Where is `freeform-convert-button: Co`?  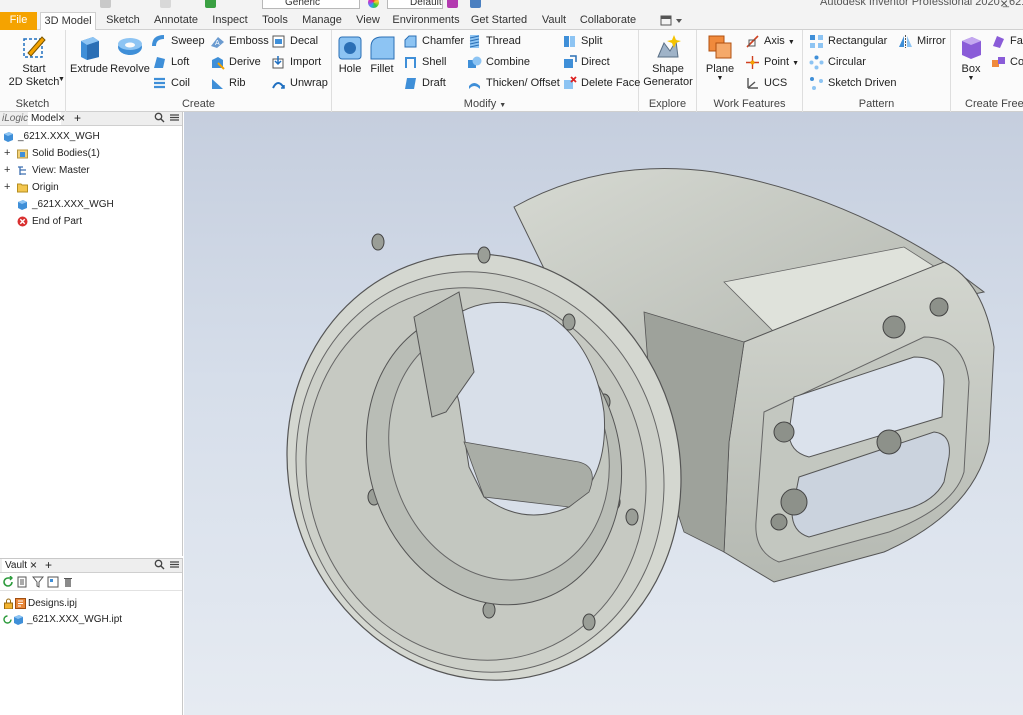 freeform-convert-button: Co is located at coordinates (1007, 63).